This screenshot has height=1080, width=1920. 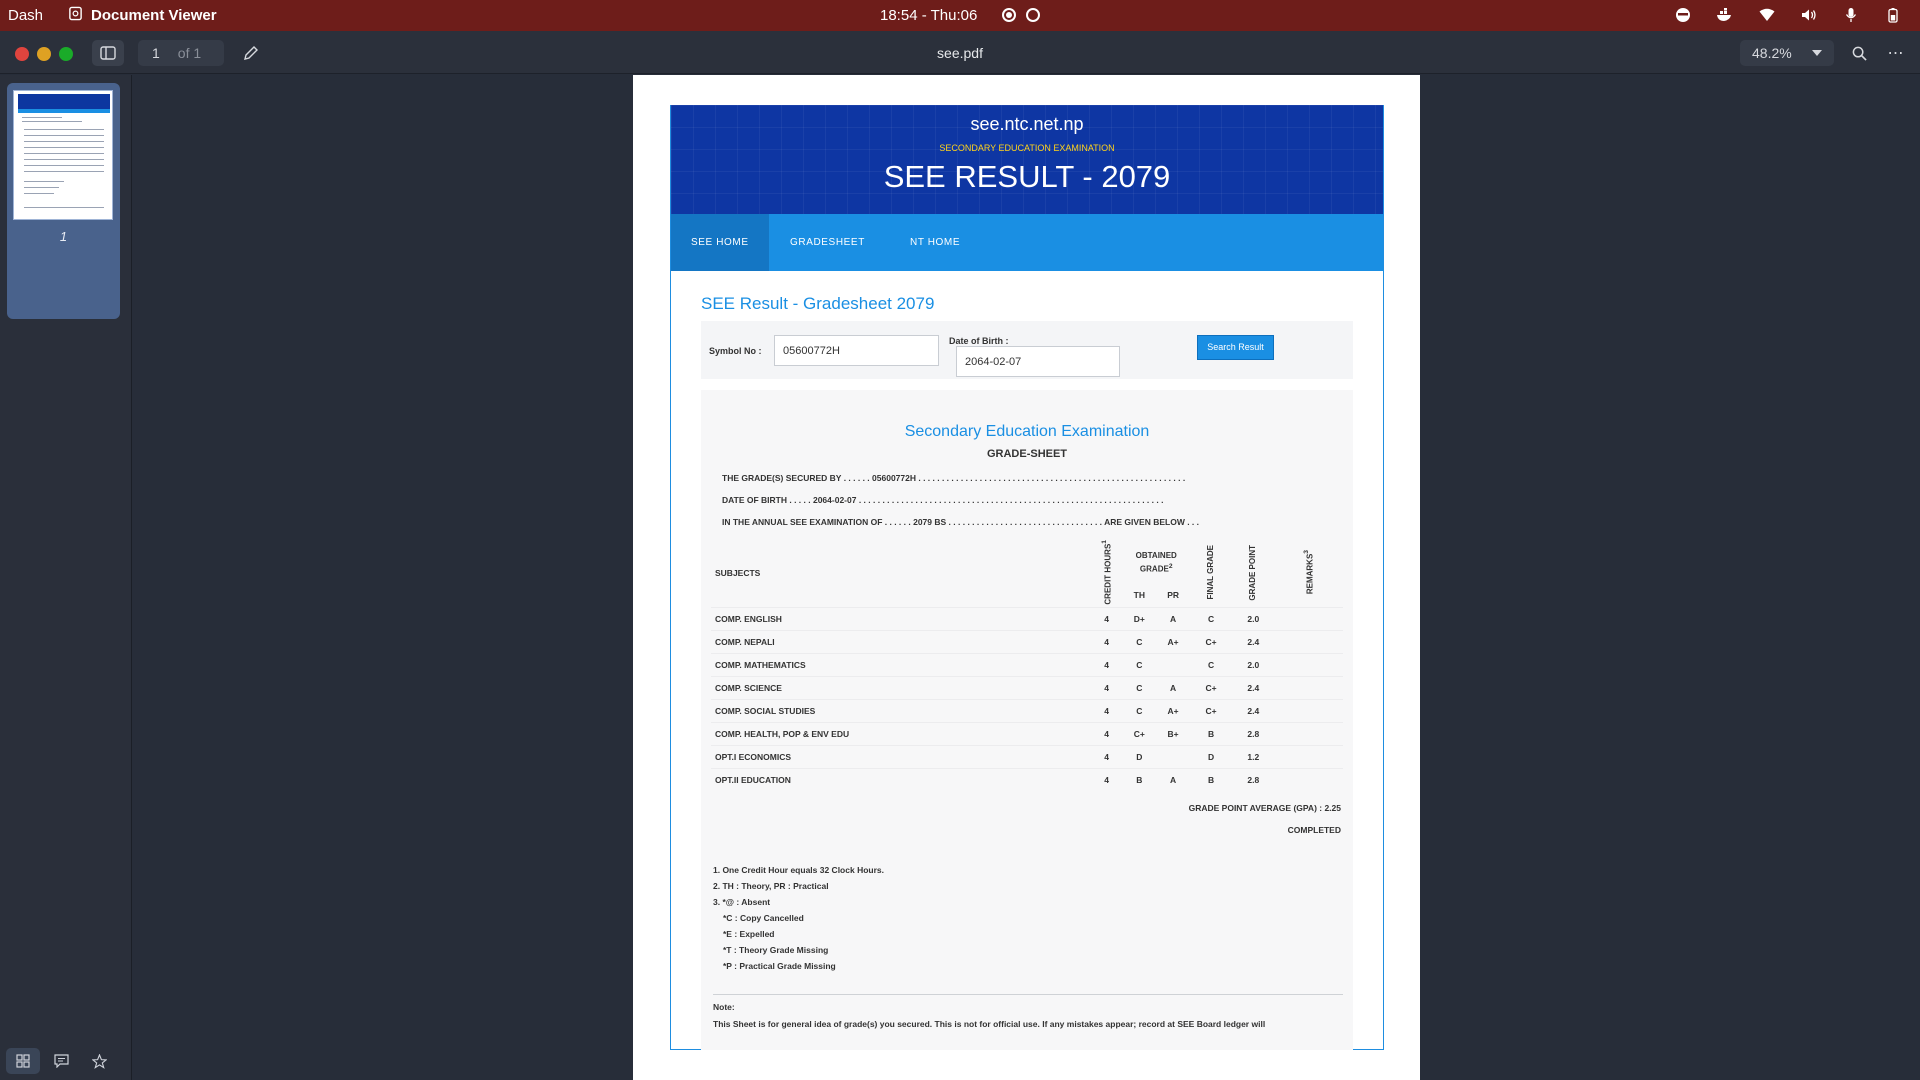 What do you see at coordinates (1033, 15) in the screenshot?
I see `circle-indicator-icon` at bounding box center [1033, 15].